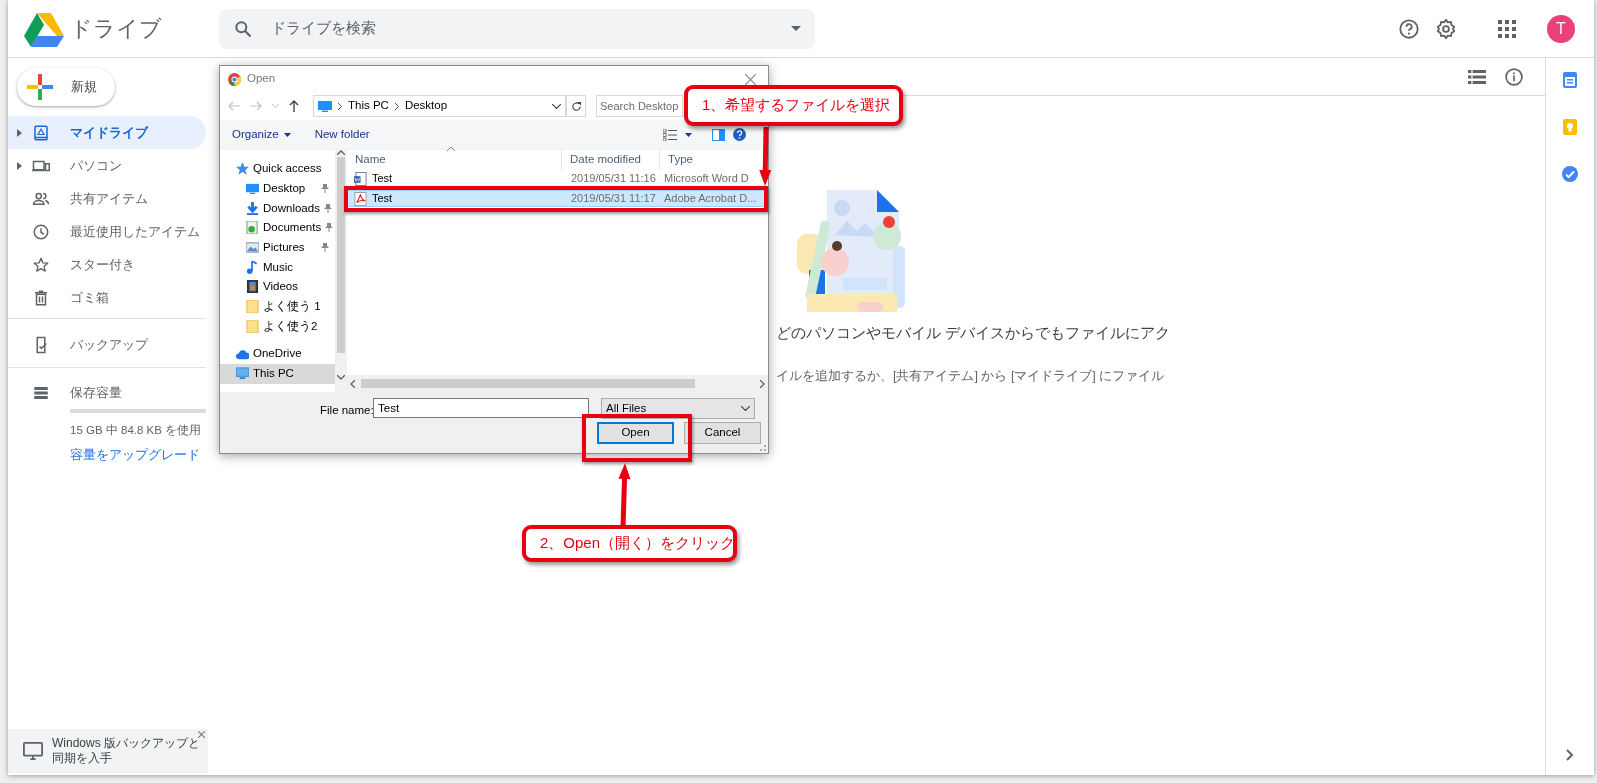 The image size is (1597, 783). I want to click on scroll-down-icon, so click(341, 377).